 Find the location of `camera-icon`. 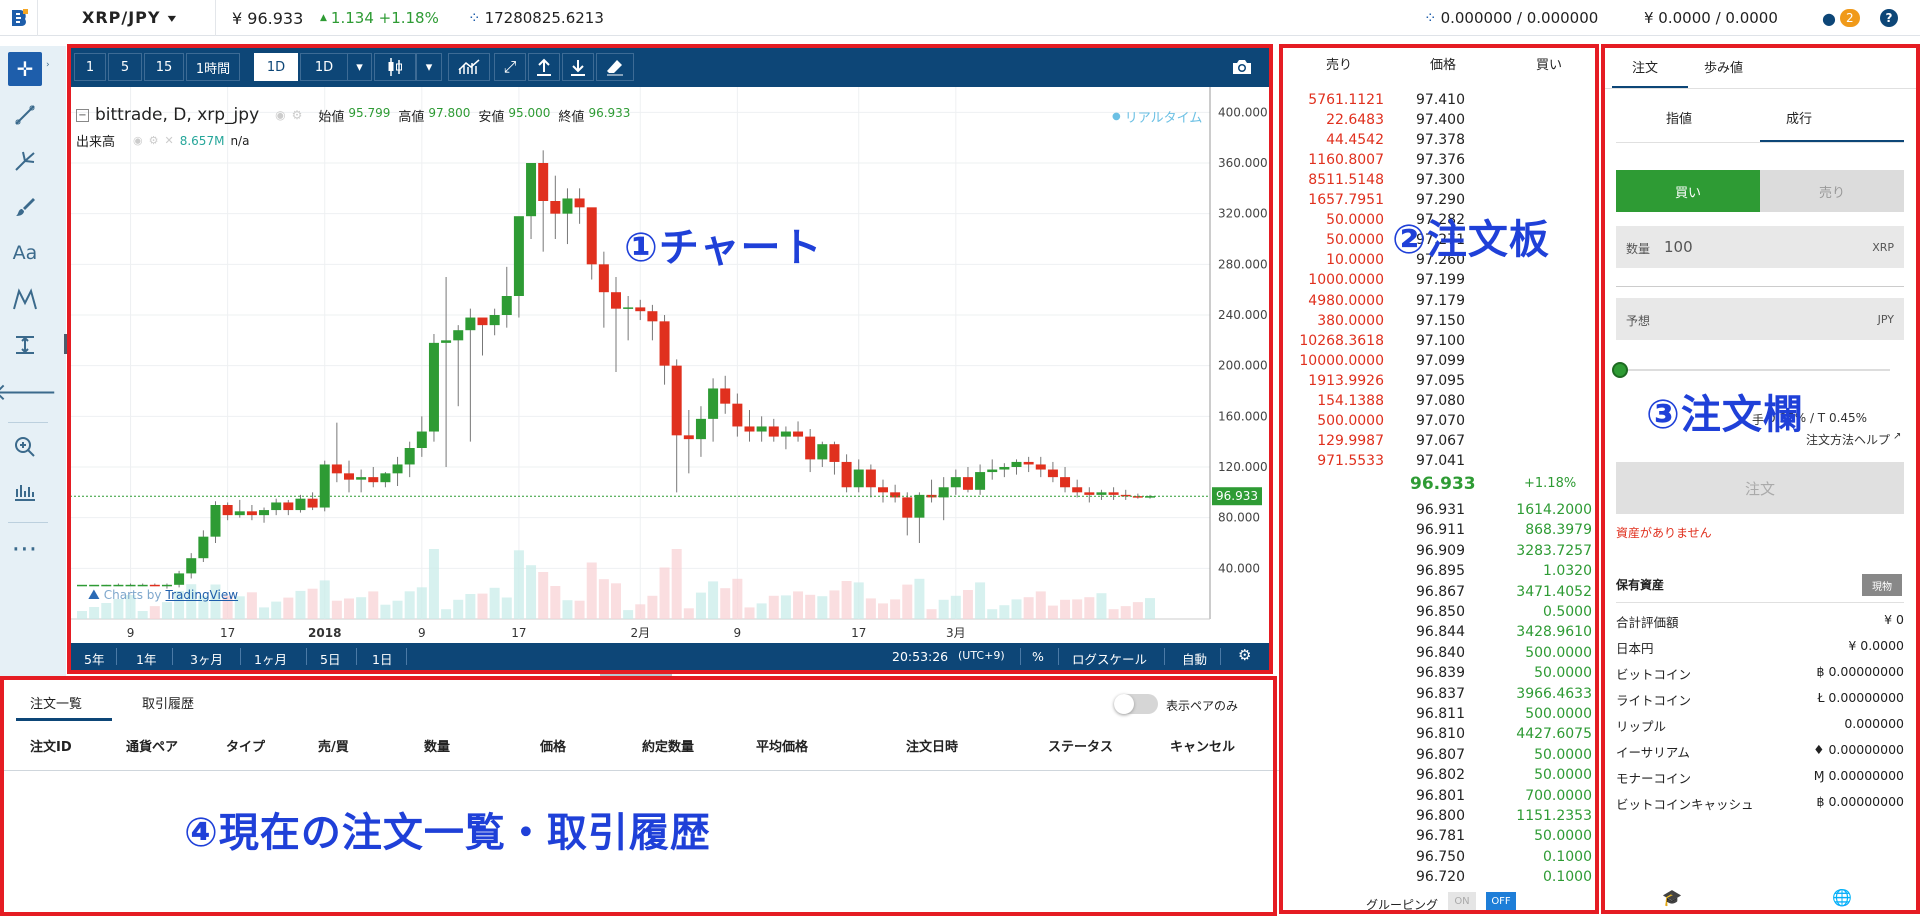

camera-icon is located at coordinates (1242, 67).